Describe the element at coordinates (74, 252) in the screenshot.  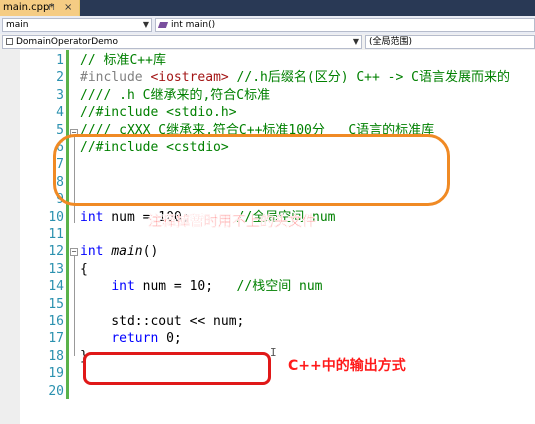
I see `fold-toggle-icon: −` at that location.